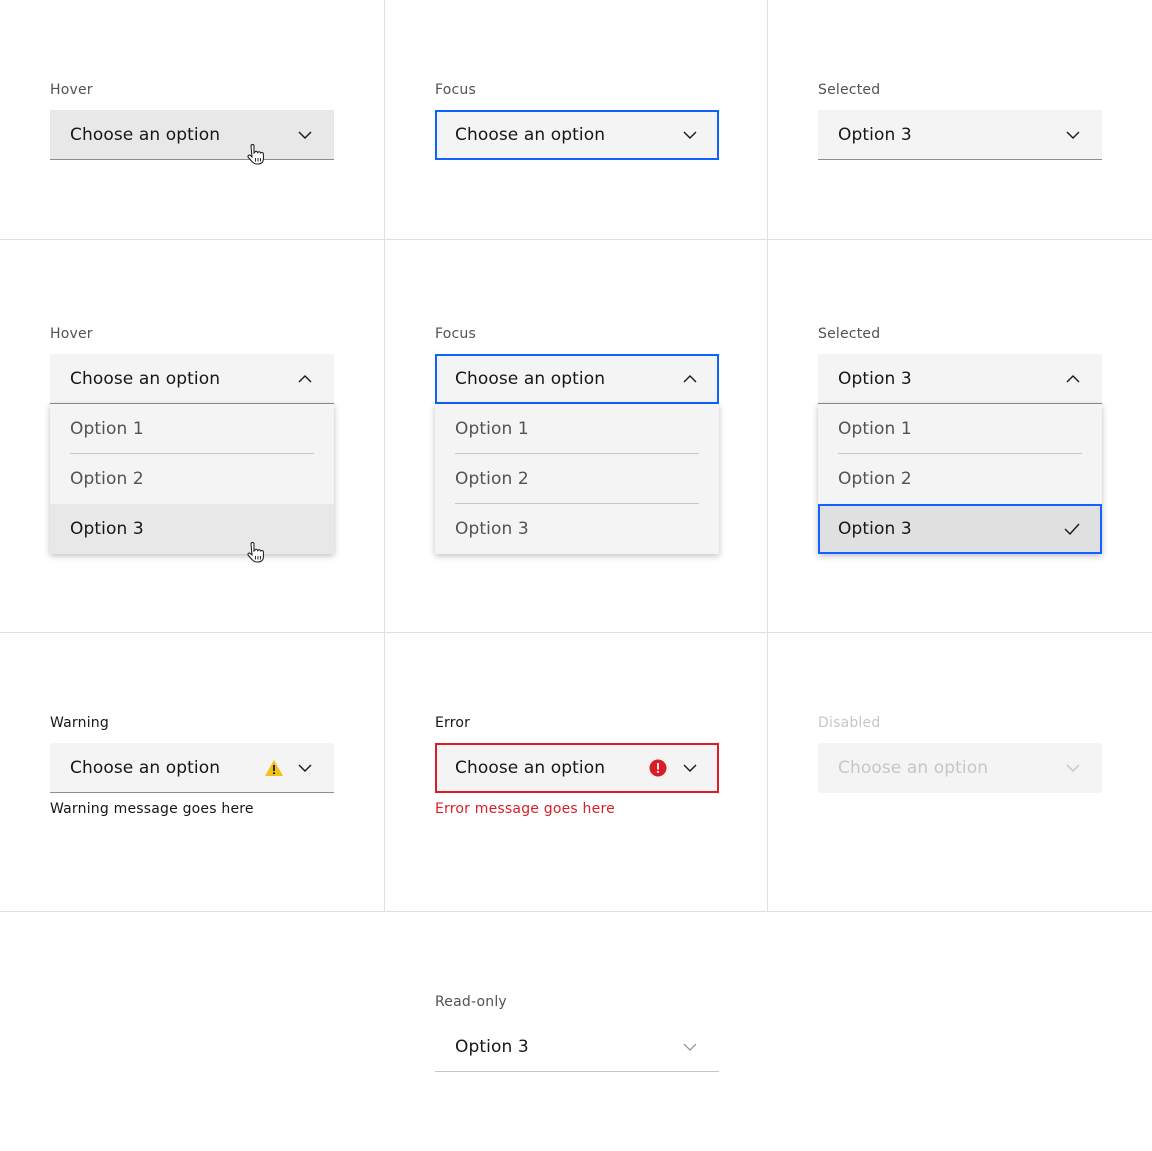 This screenshot has height=1151, width=1152. Describe the element at coordinates (1072, 529) in the screenshot. I see `checkmark-icon` at that location.